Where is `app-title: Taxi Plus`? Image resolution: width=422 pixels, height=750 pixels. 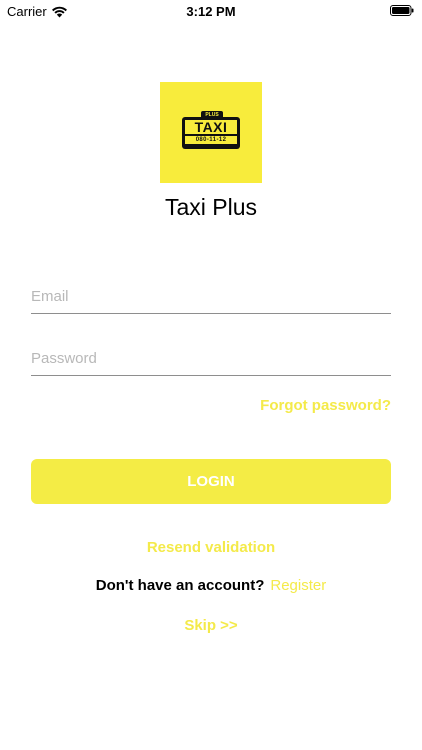
app-title: Taxi Plus is located at coordinates (211, 207).